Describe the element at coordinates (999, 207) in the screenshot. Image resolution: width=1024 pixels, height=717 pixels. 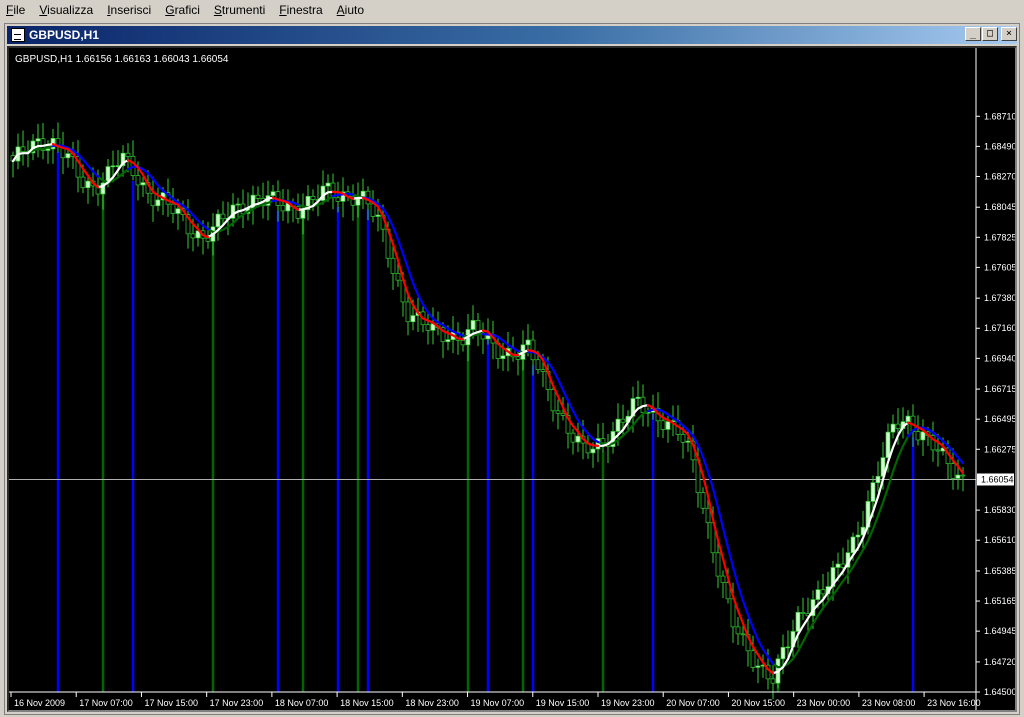
I see `price-tick-label: 1.68045` at that location.